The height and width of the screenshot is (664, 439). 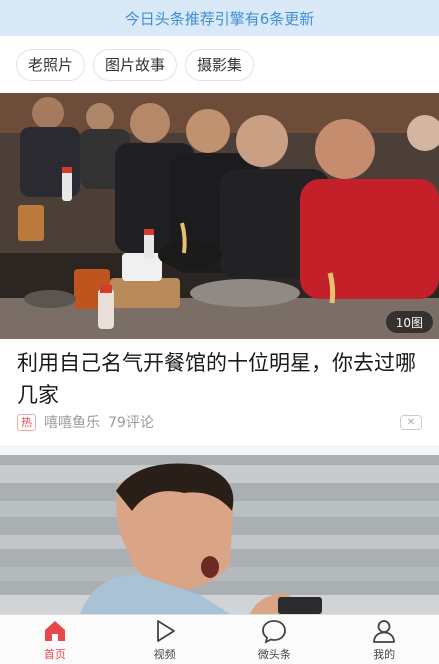 I want to click on chat-bubble-icon, so click(x=274, y=631).